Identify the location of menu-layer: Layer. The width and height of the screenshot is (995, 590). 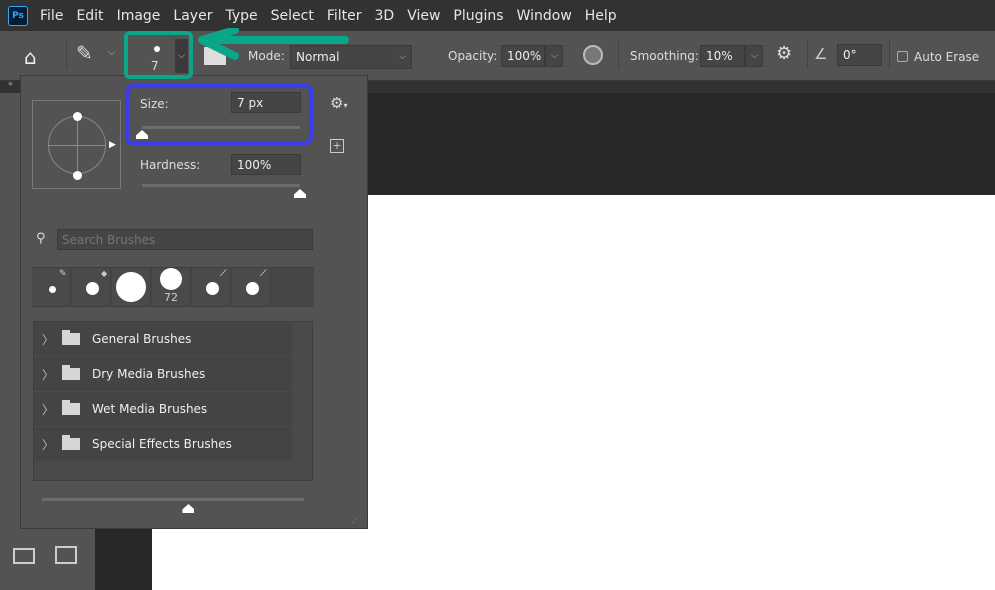
(192, 16).